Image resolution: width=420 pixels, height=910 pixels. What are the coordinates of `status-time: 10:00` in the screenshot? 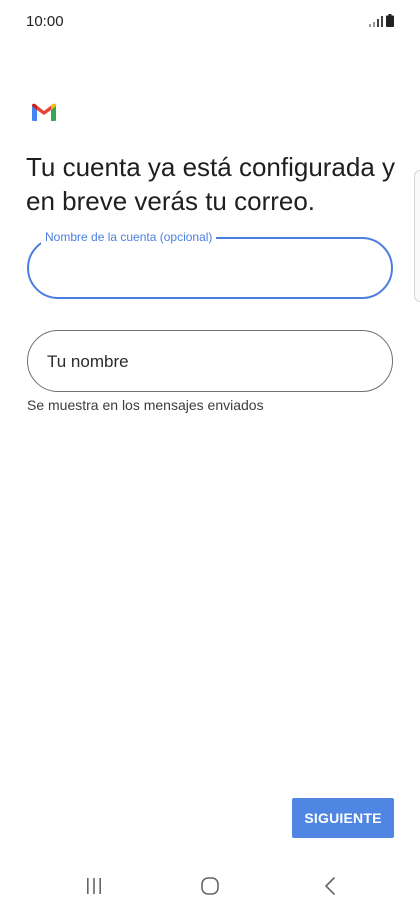 It's located at (45, 21).